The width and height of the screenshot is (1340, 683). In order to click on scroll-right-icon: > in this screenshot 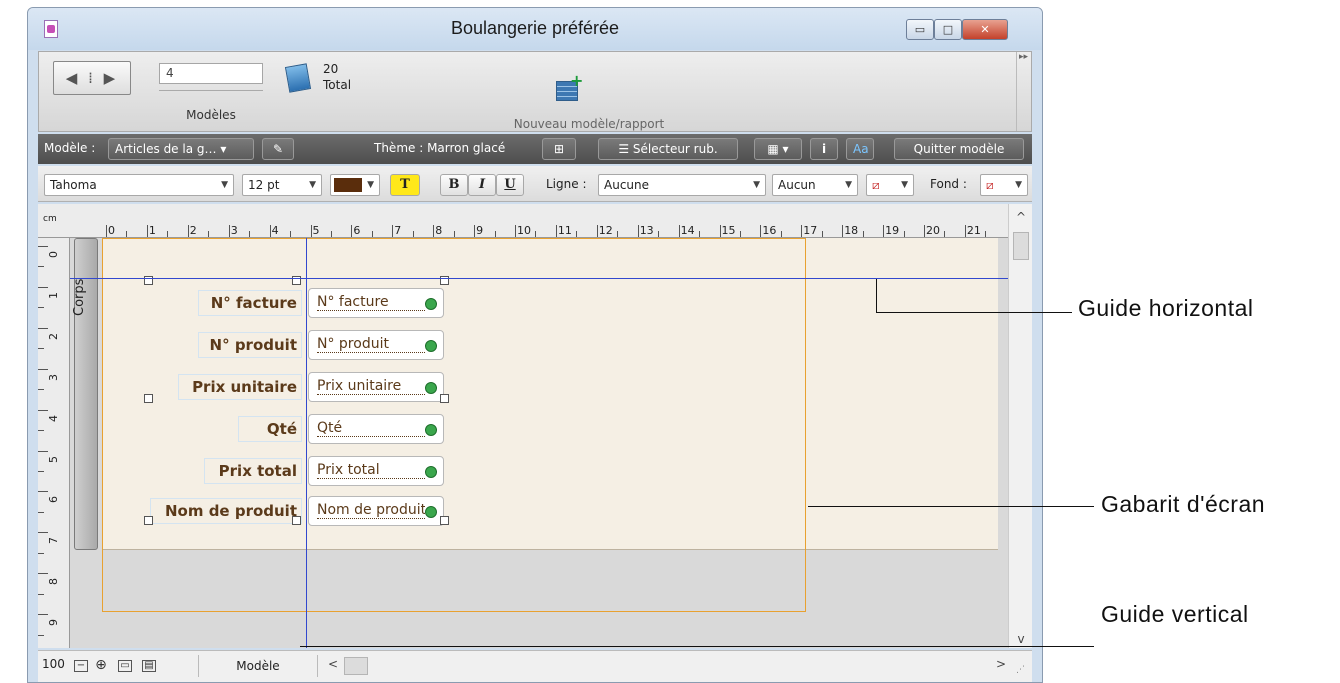, I will do `click(1001, 664)`.